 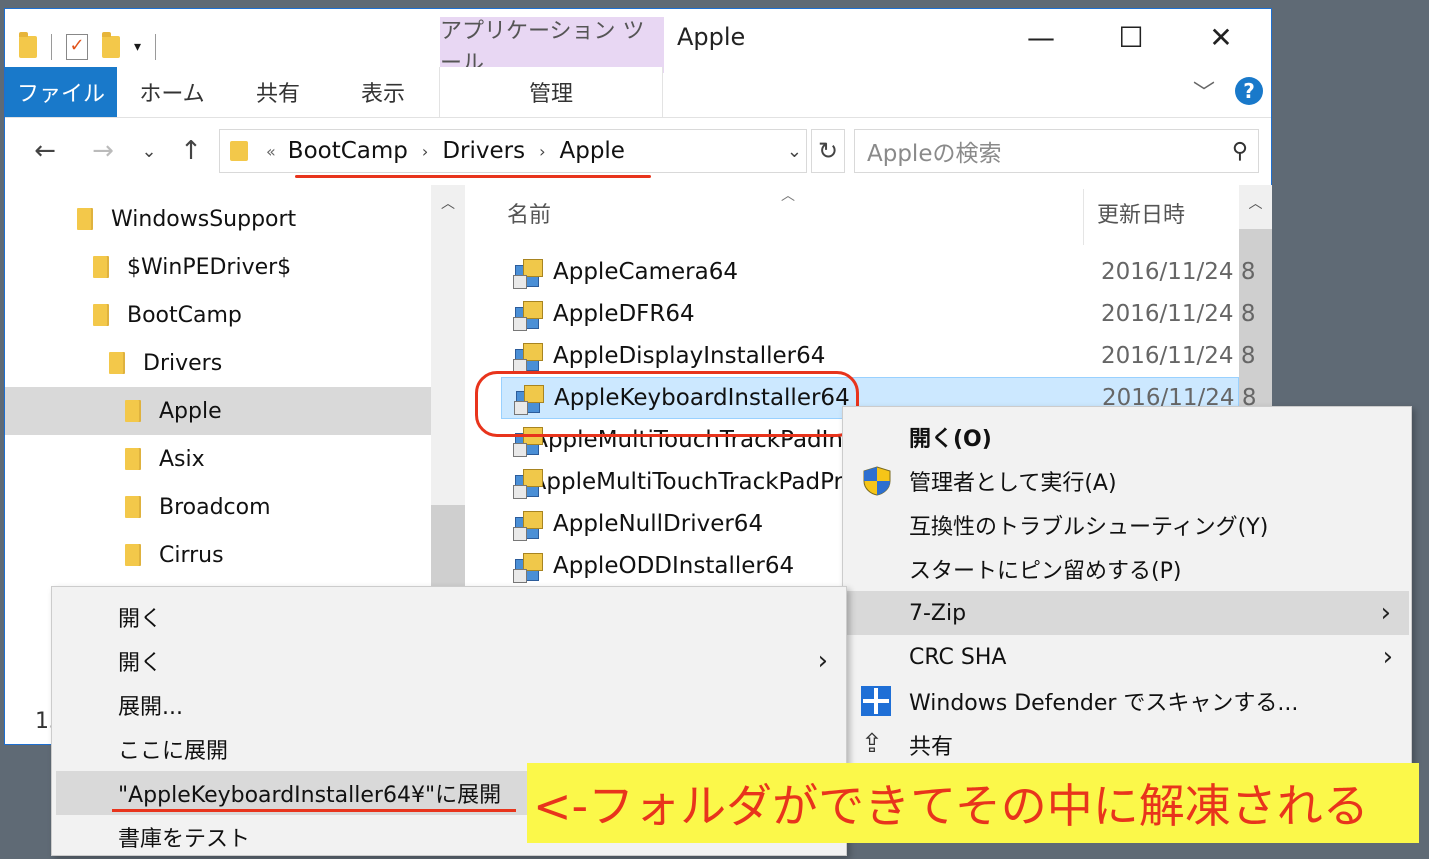 I want to click on breadcrumb-apple: Apple, so click(x=591, y=151).